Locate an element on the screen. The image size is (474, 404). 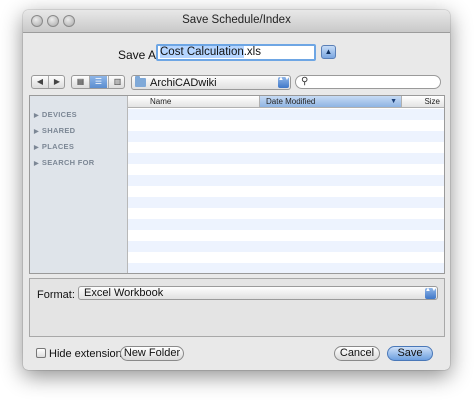
view-mode-control: ▦ ☰ ▥ is located at coordinates (98, 82).